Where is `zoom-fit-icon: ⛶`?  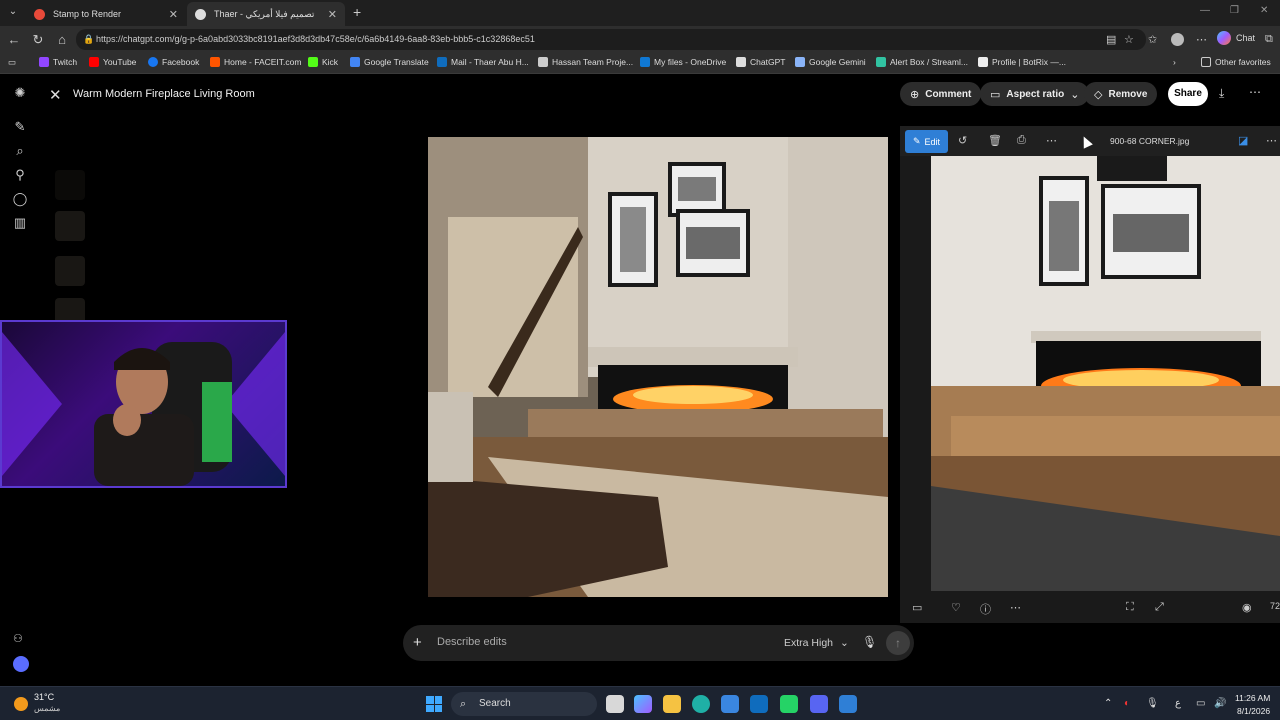
zoom-fit-icon: ⛶ is located at coordinates (1130, 607).